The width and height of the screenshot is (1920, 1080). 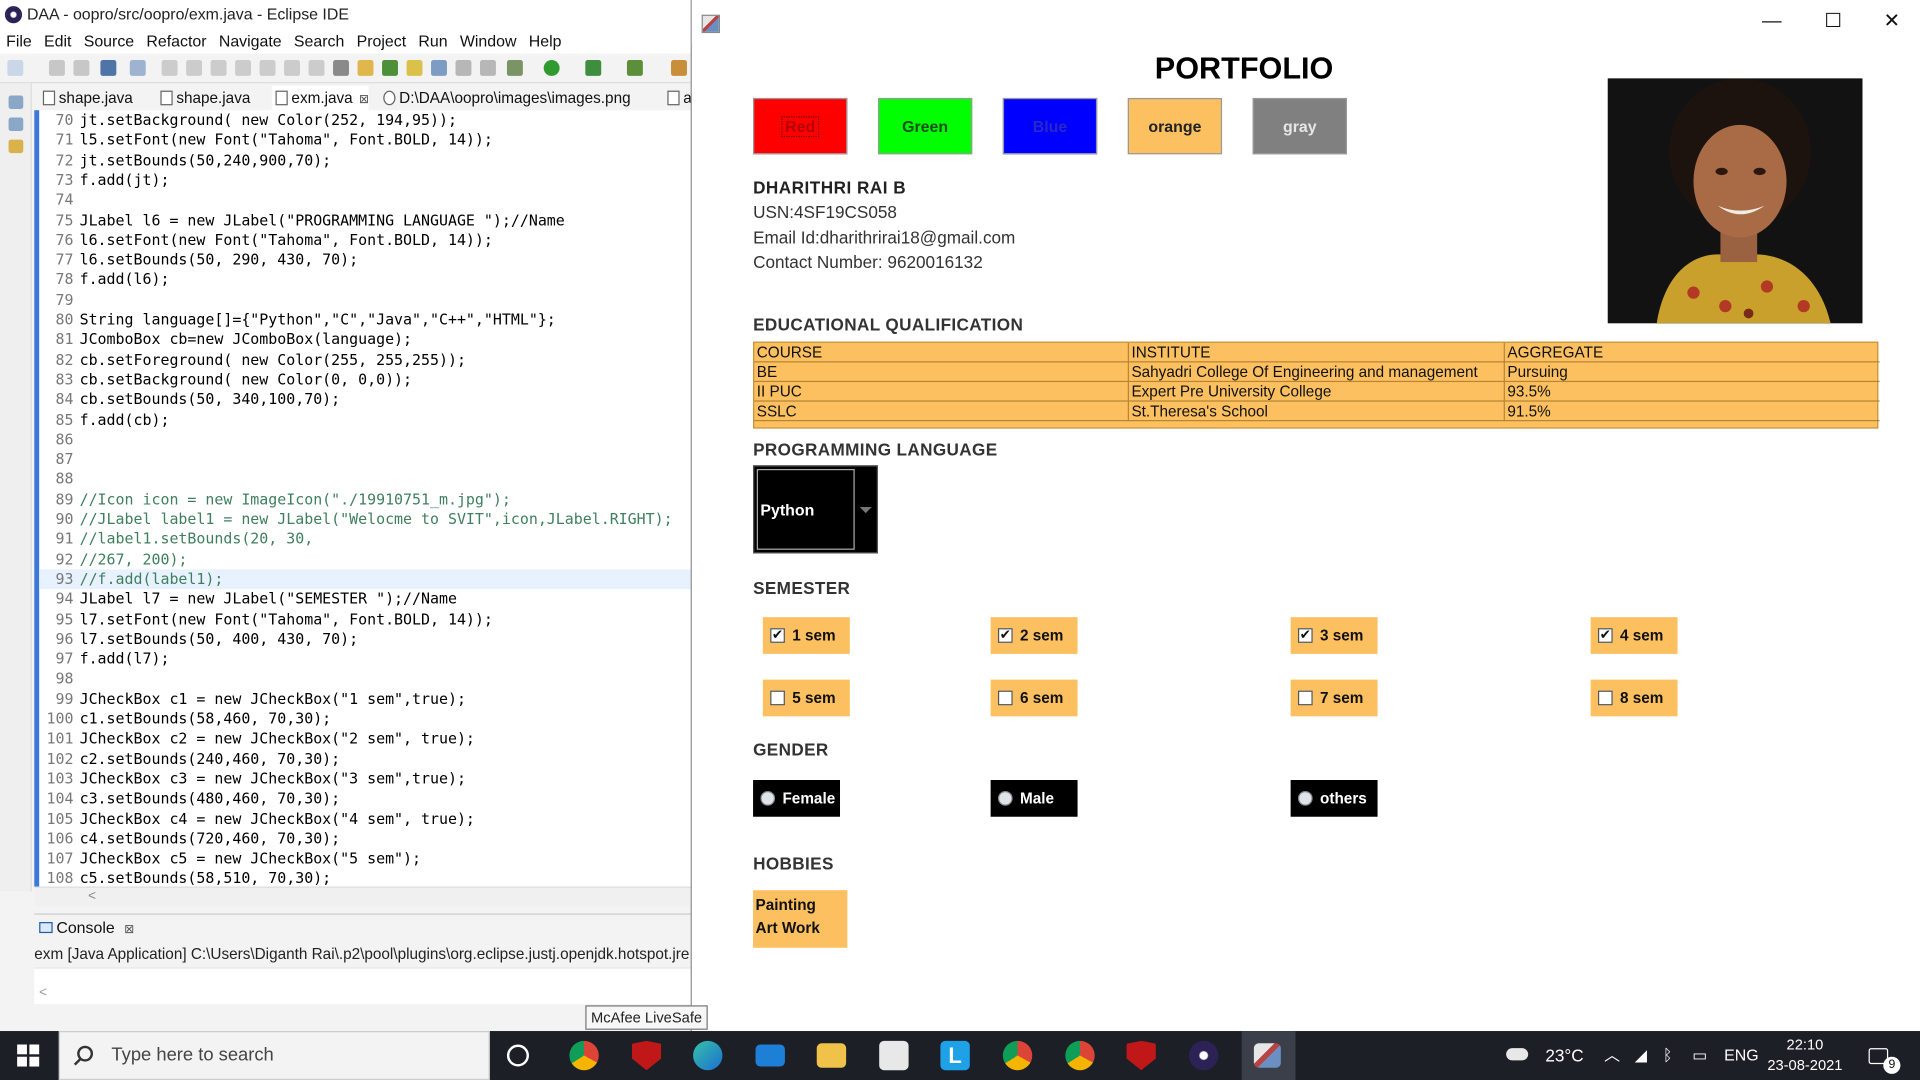 What do you see at coordinates (1634, 698) in the screenshot?
I see `semester-8-checkbox: 8 sem` at bounding box center [1634, 698].